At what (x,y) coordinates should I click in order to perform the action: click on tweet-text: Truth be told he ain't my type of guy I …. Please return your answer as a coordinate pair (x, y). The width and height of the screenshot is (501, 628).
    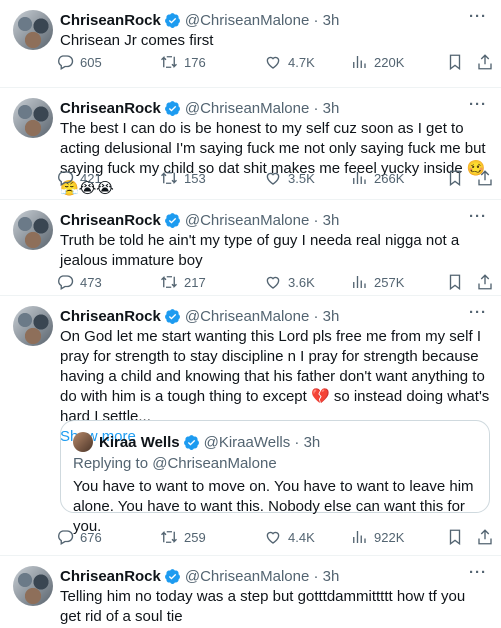
    Looking at the image, I should click on (260, 250).